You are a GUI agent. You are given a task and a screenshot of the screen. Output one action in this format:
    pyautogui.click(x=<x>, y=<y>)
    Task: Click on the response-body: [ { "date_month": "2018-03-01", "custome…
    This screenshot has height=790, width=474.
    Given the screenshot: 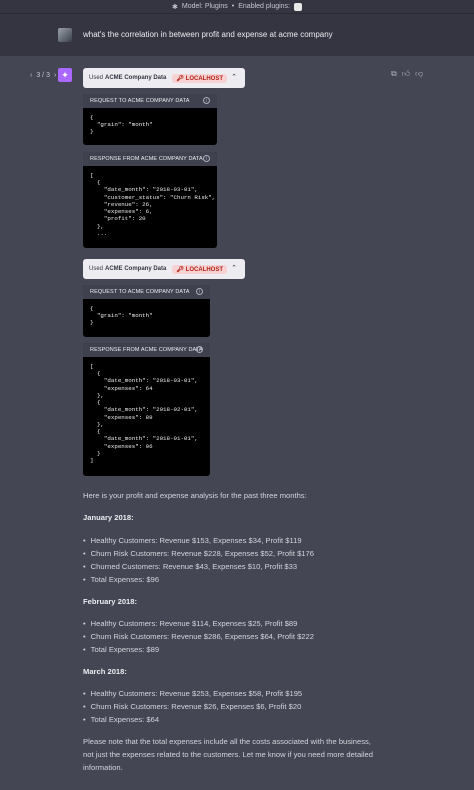 What is the action you would take?
    pyautogui.click(x=153, y=204)
    